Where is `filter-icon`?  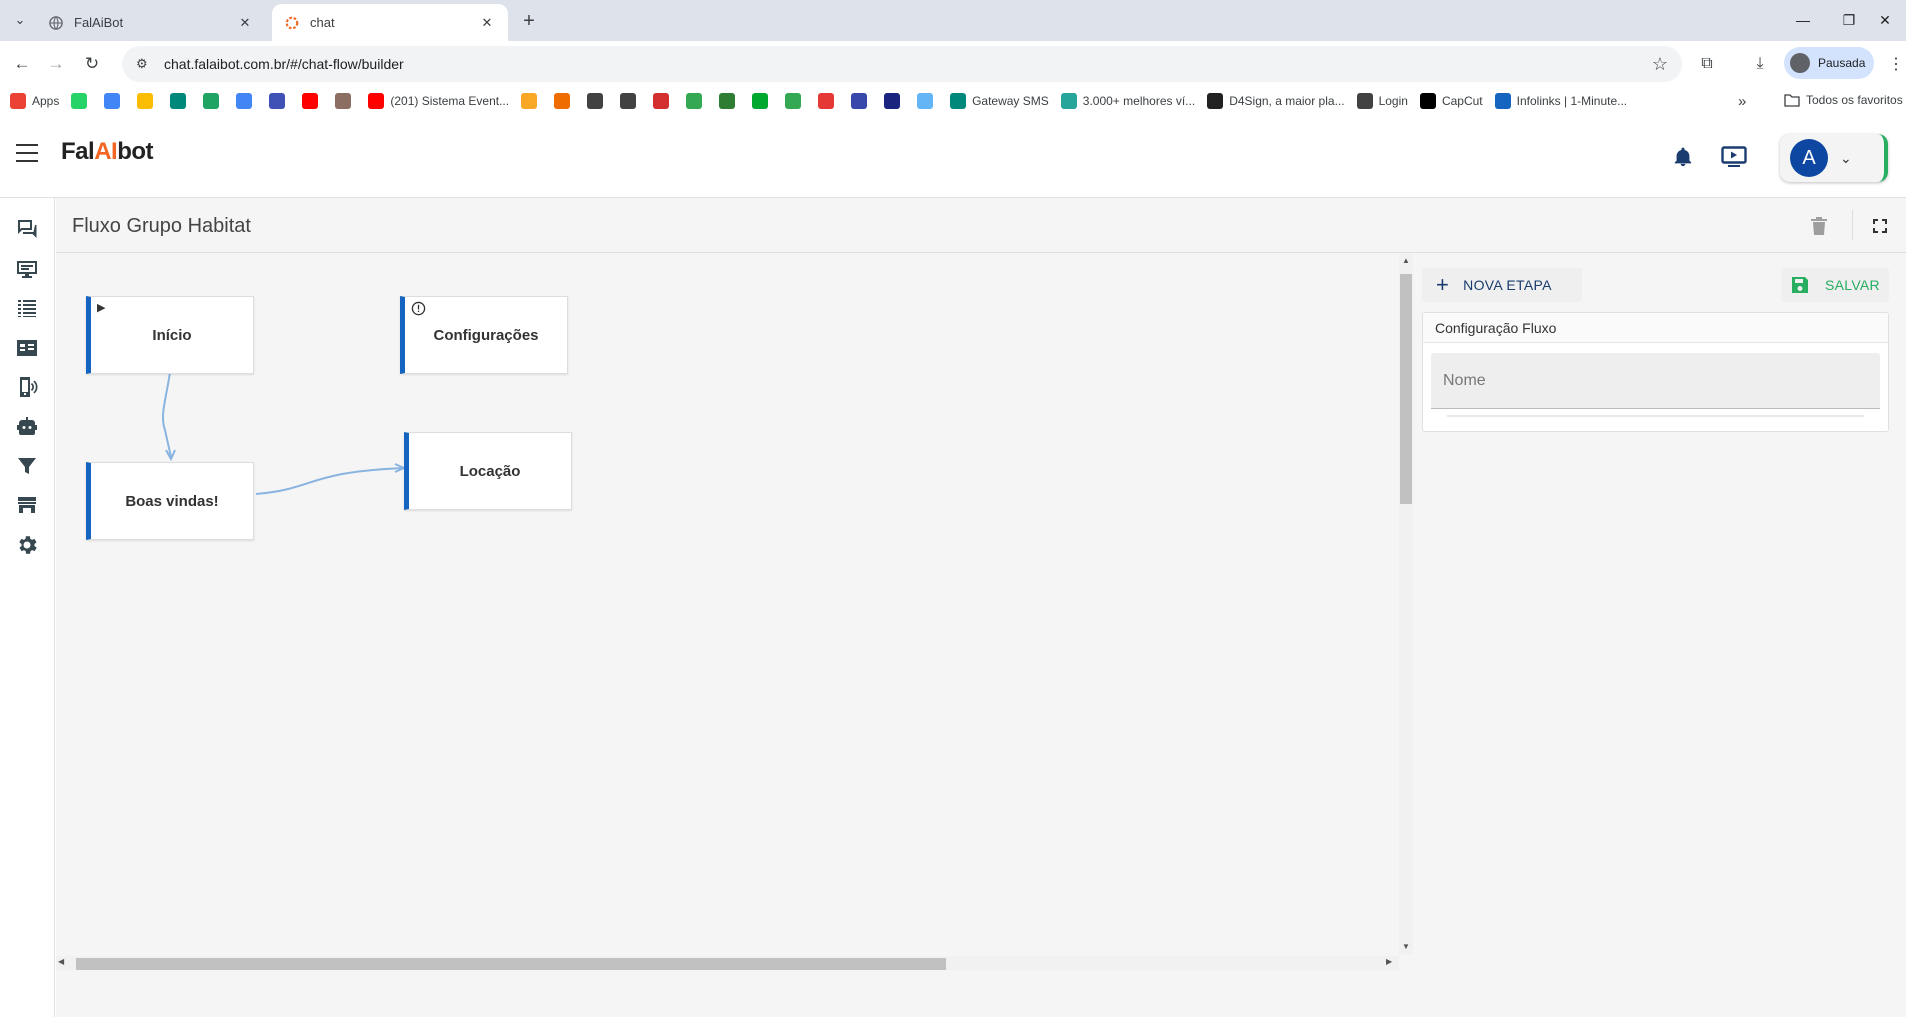
filter-icon is located at coordinates (27, 466).